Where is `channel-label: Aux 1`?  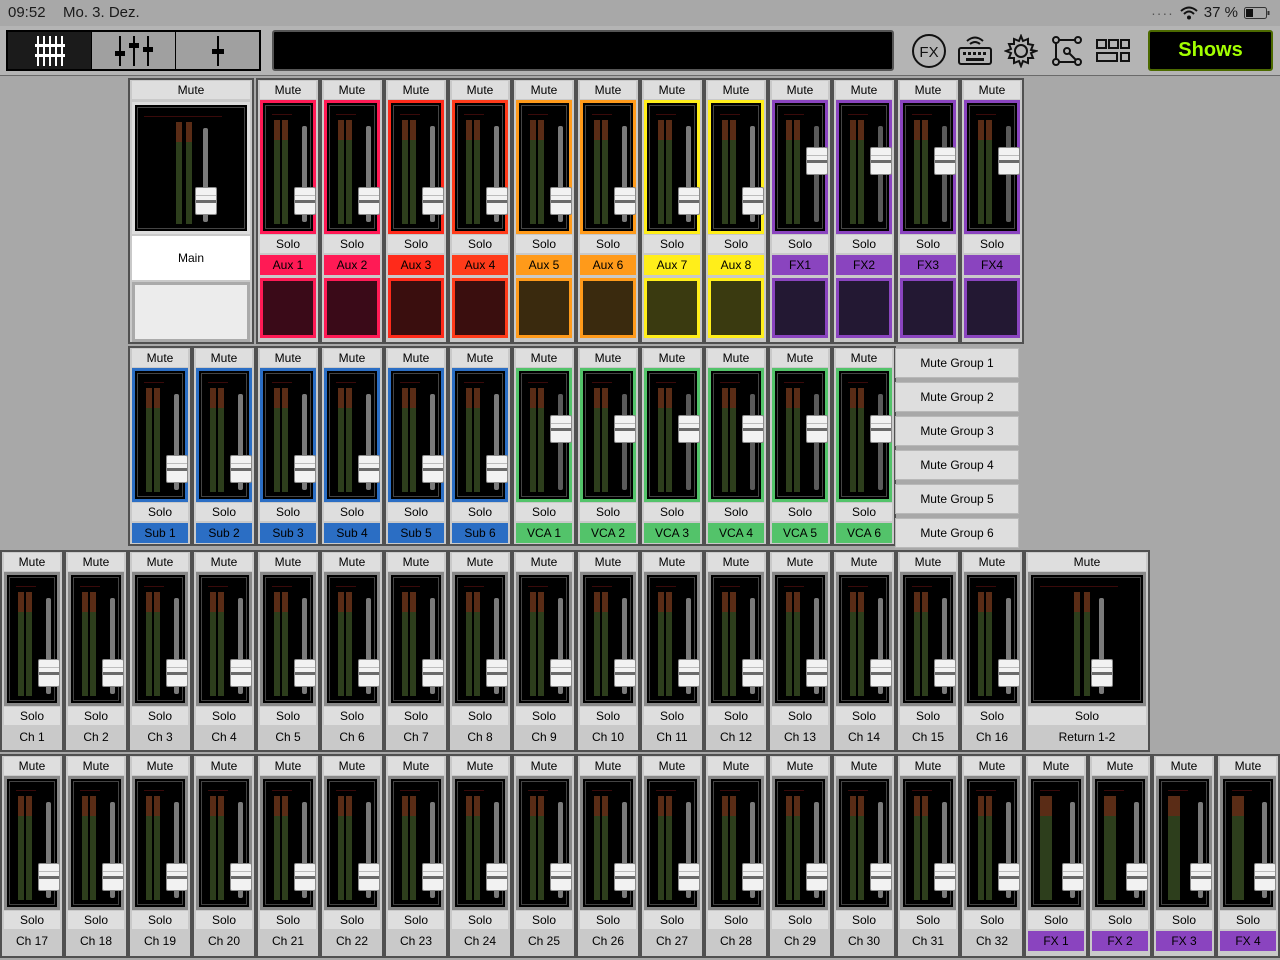
channel-label: Aux 1 is located at coordinates (288, 265).